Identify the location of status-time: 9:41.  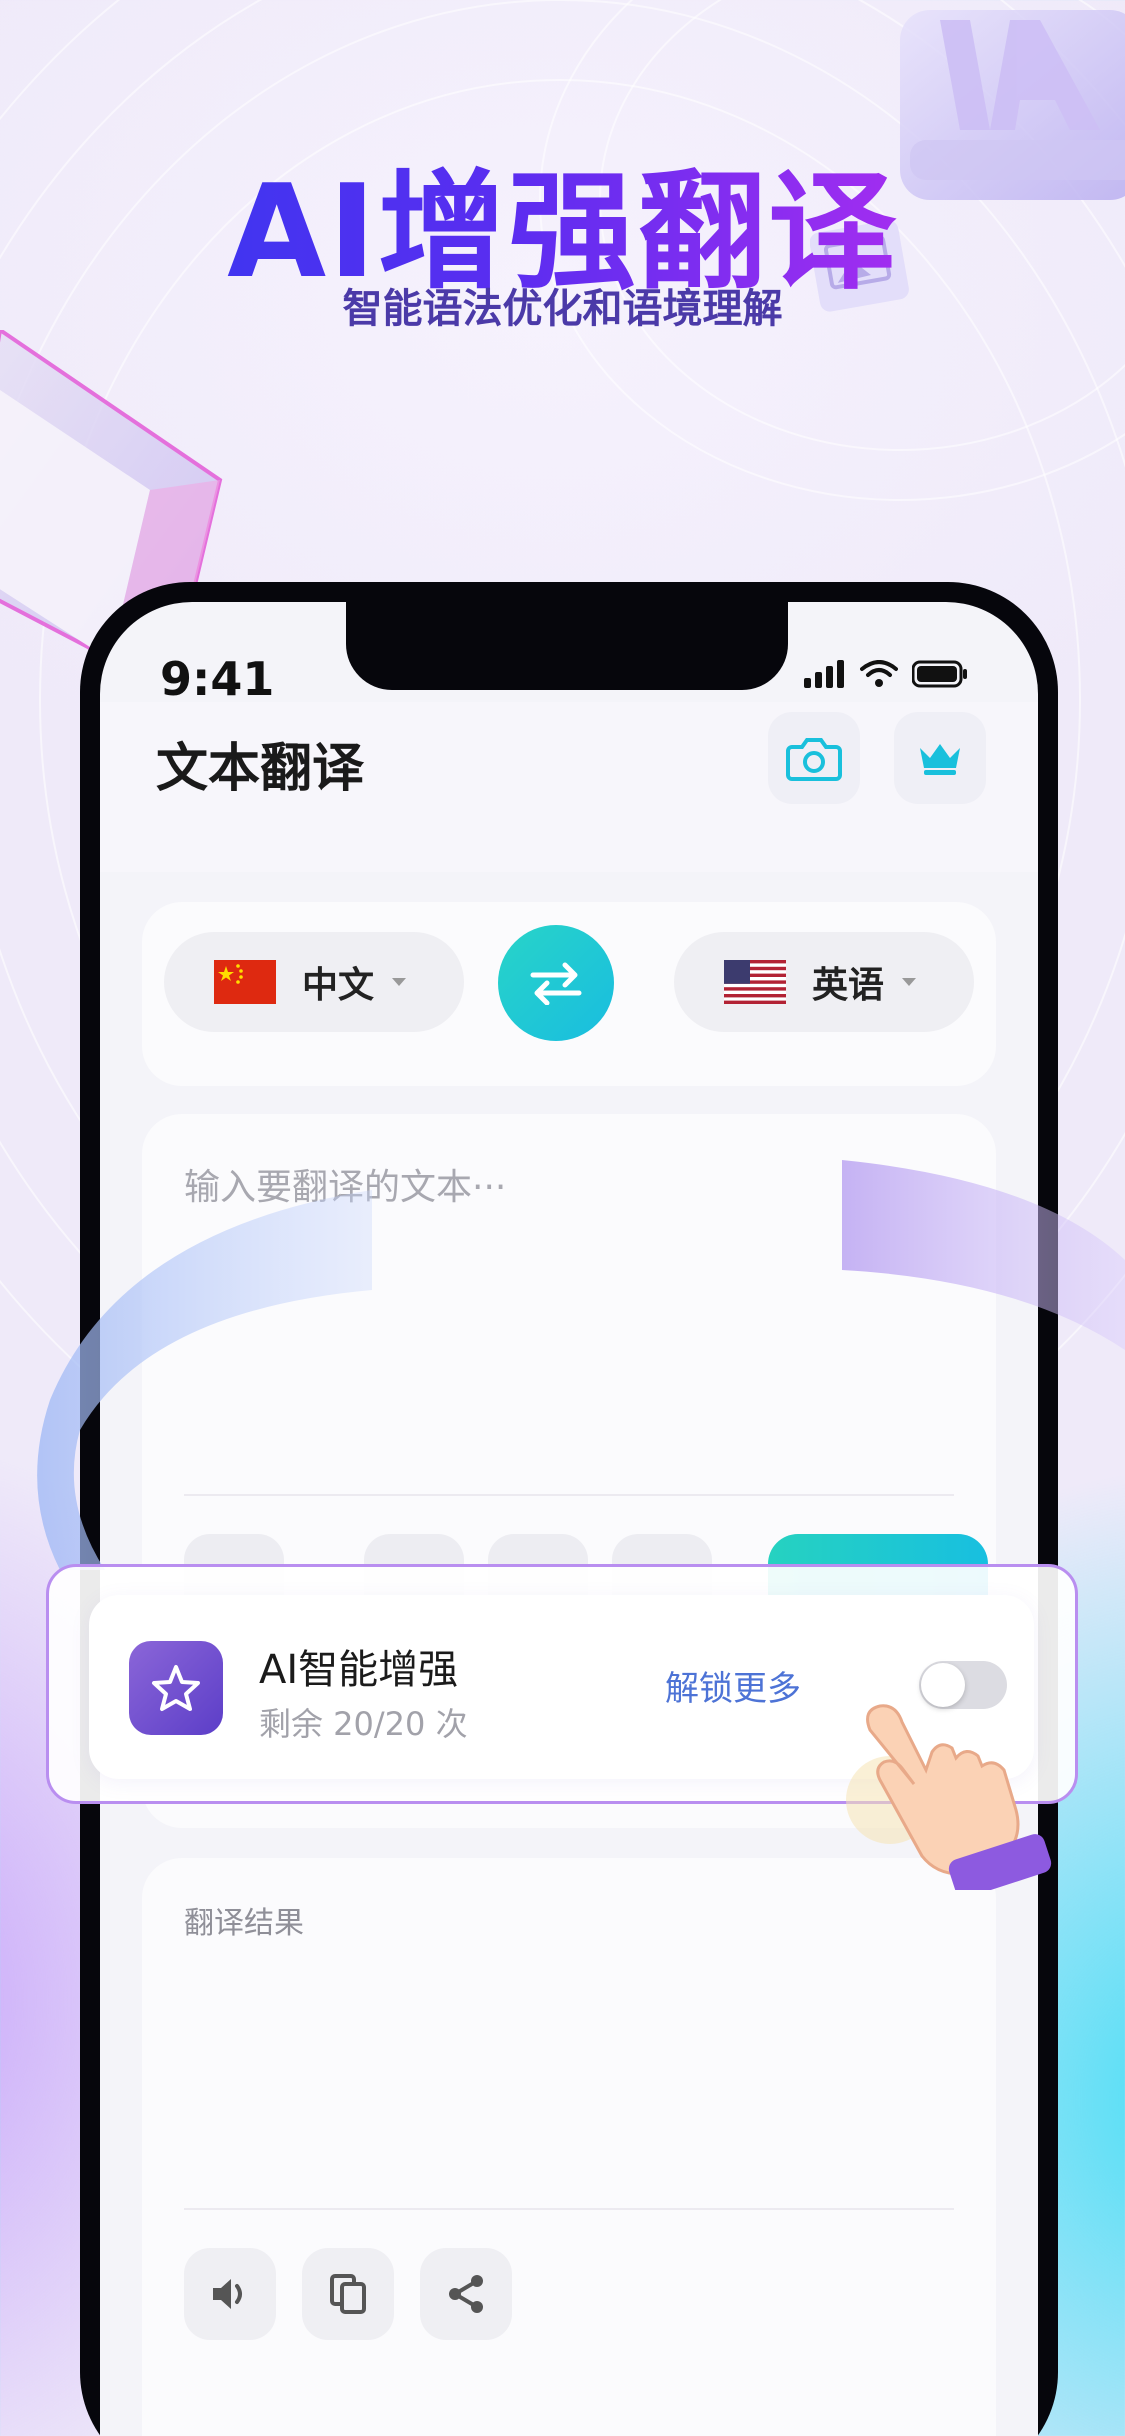
(217, 679).